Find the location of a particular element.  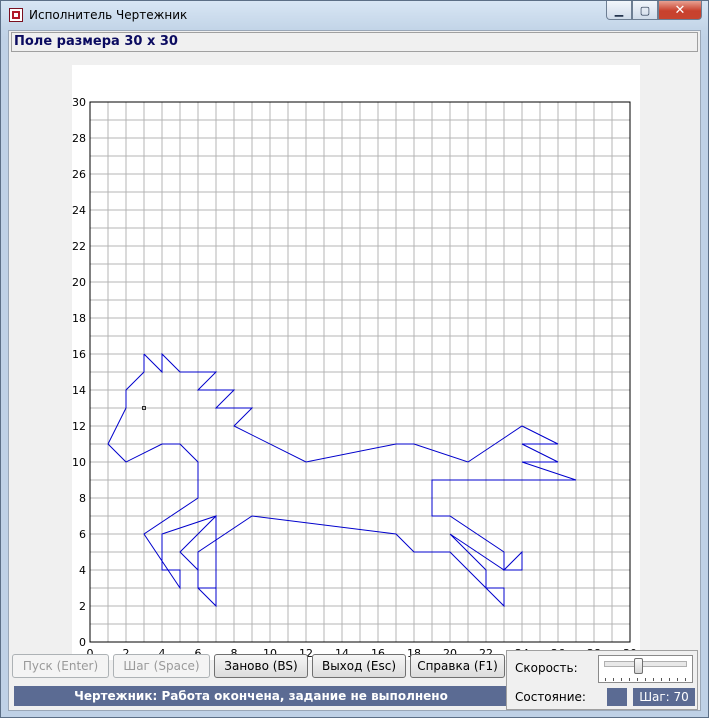

y-tick-label: 28 is located at coordinates (79, 138).